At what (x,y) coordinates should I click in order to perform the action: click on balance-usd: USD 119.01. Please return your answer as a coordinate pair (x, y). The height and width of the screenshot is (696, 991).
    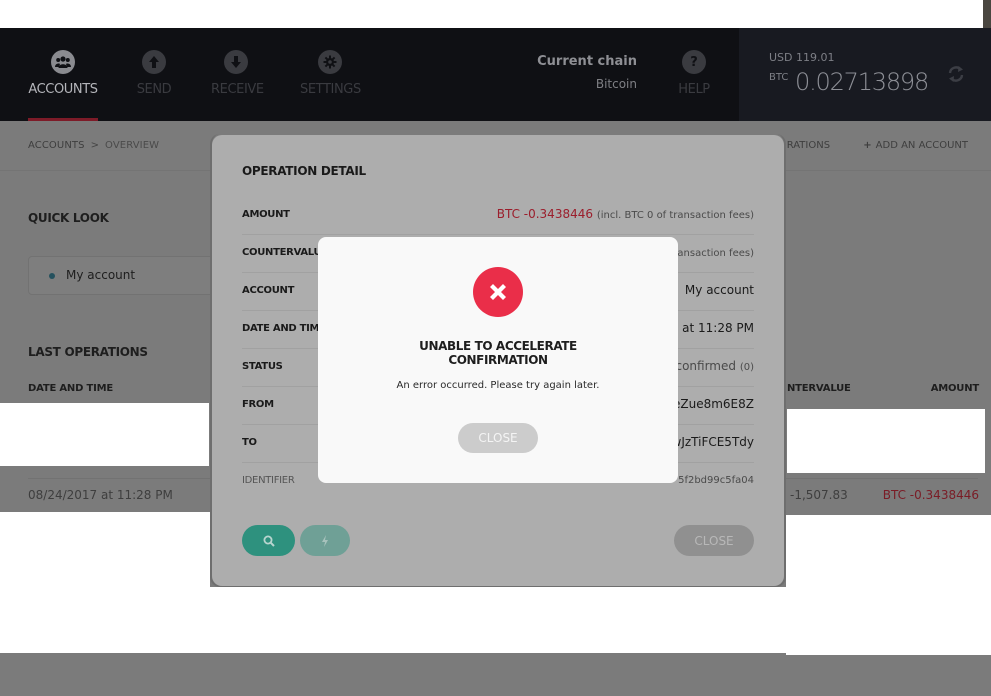
    Looking at the image, I should click on (802, 57).